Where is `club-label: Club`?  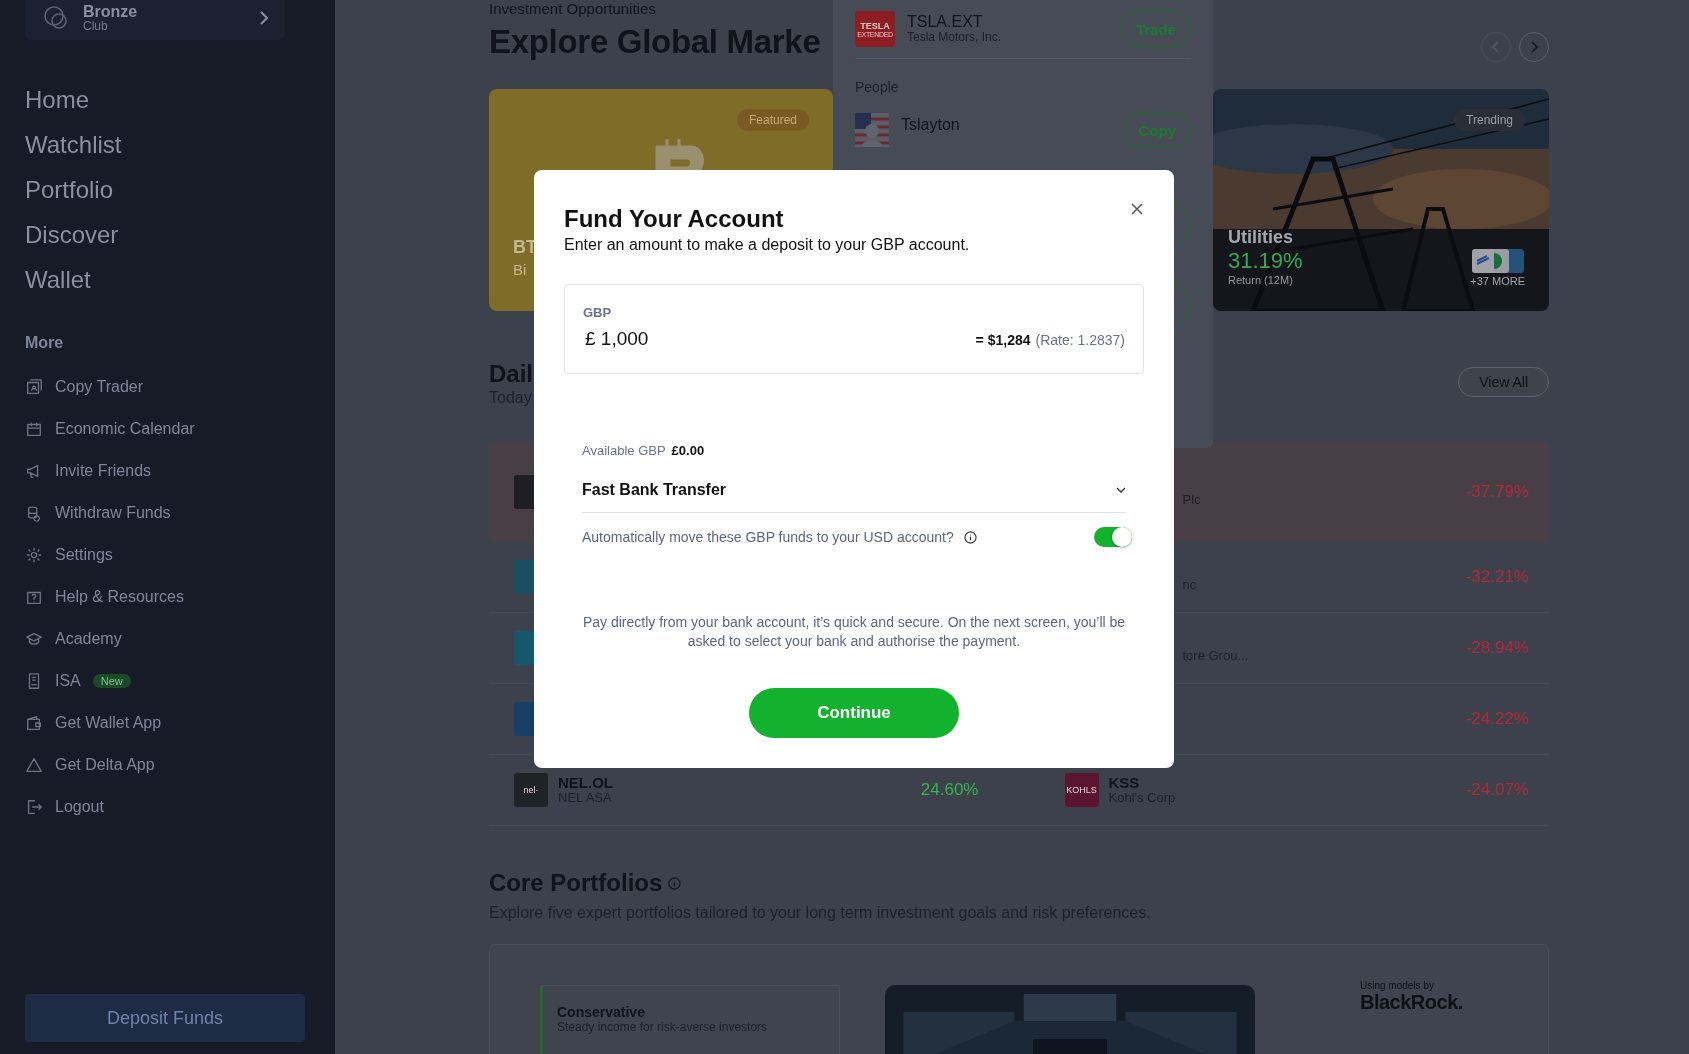 club-label: Club is located at coordinates (96, 27).